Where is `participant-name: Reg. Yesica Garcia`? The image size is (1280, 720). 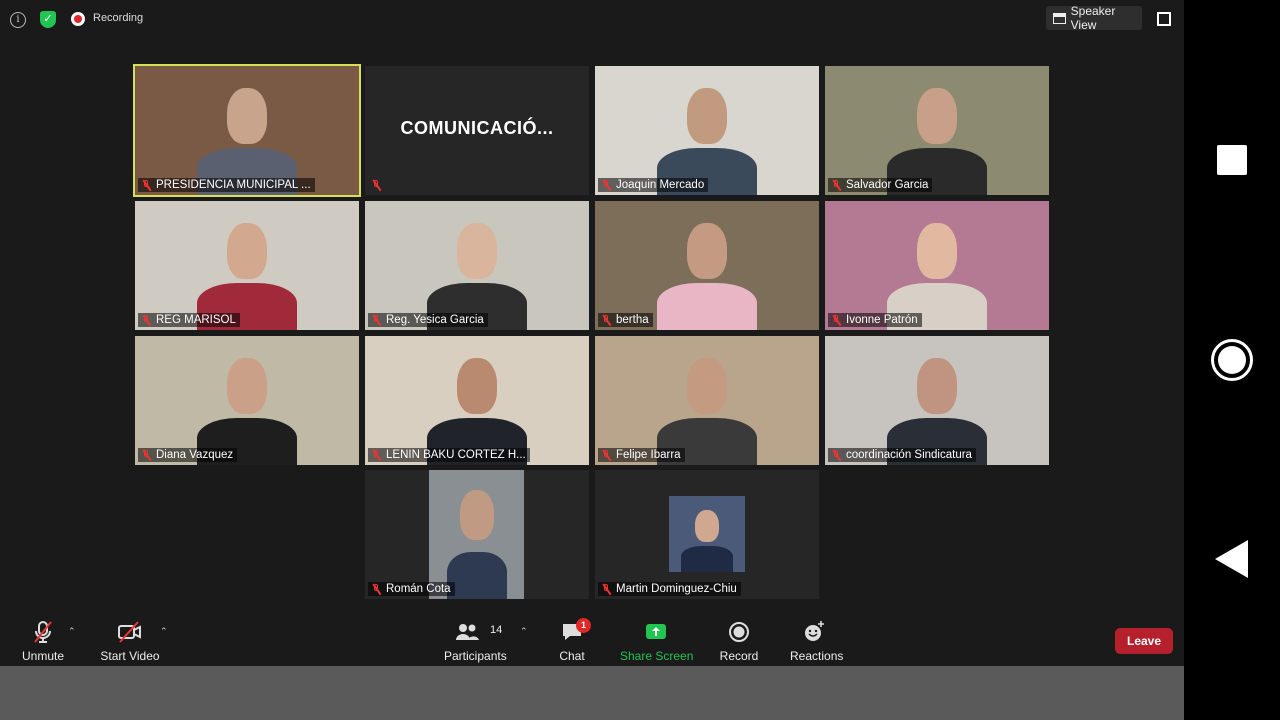 participant-name: Reg. Yesica Garcia is located at coordinates (435, 320).